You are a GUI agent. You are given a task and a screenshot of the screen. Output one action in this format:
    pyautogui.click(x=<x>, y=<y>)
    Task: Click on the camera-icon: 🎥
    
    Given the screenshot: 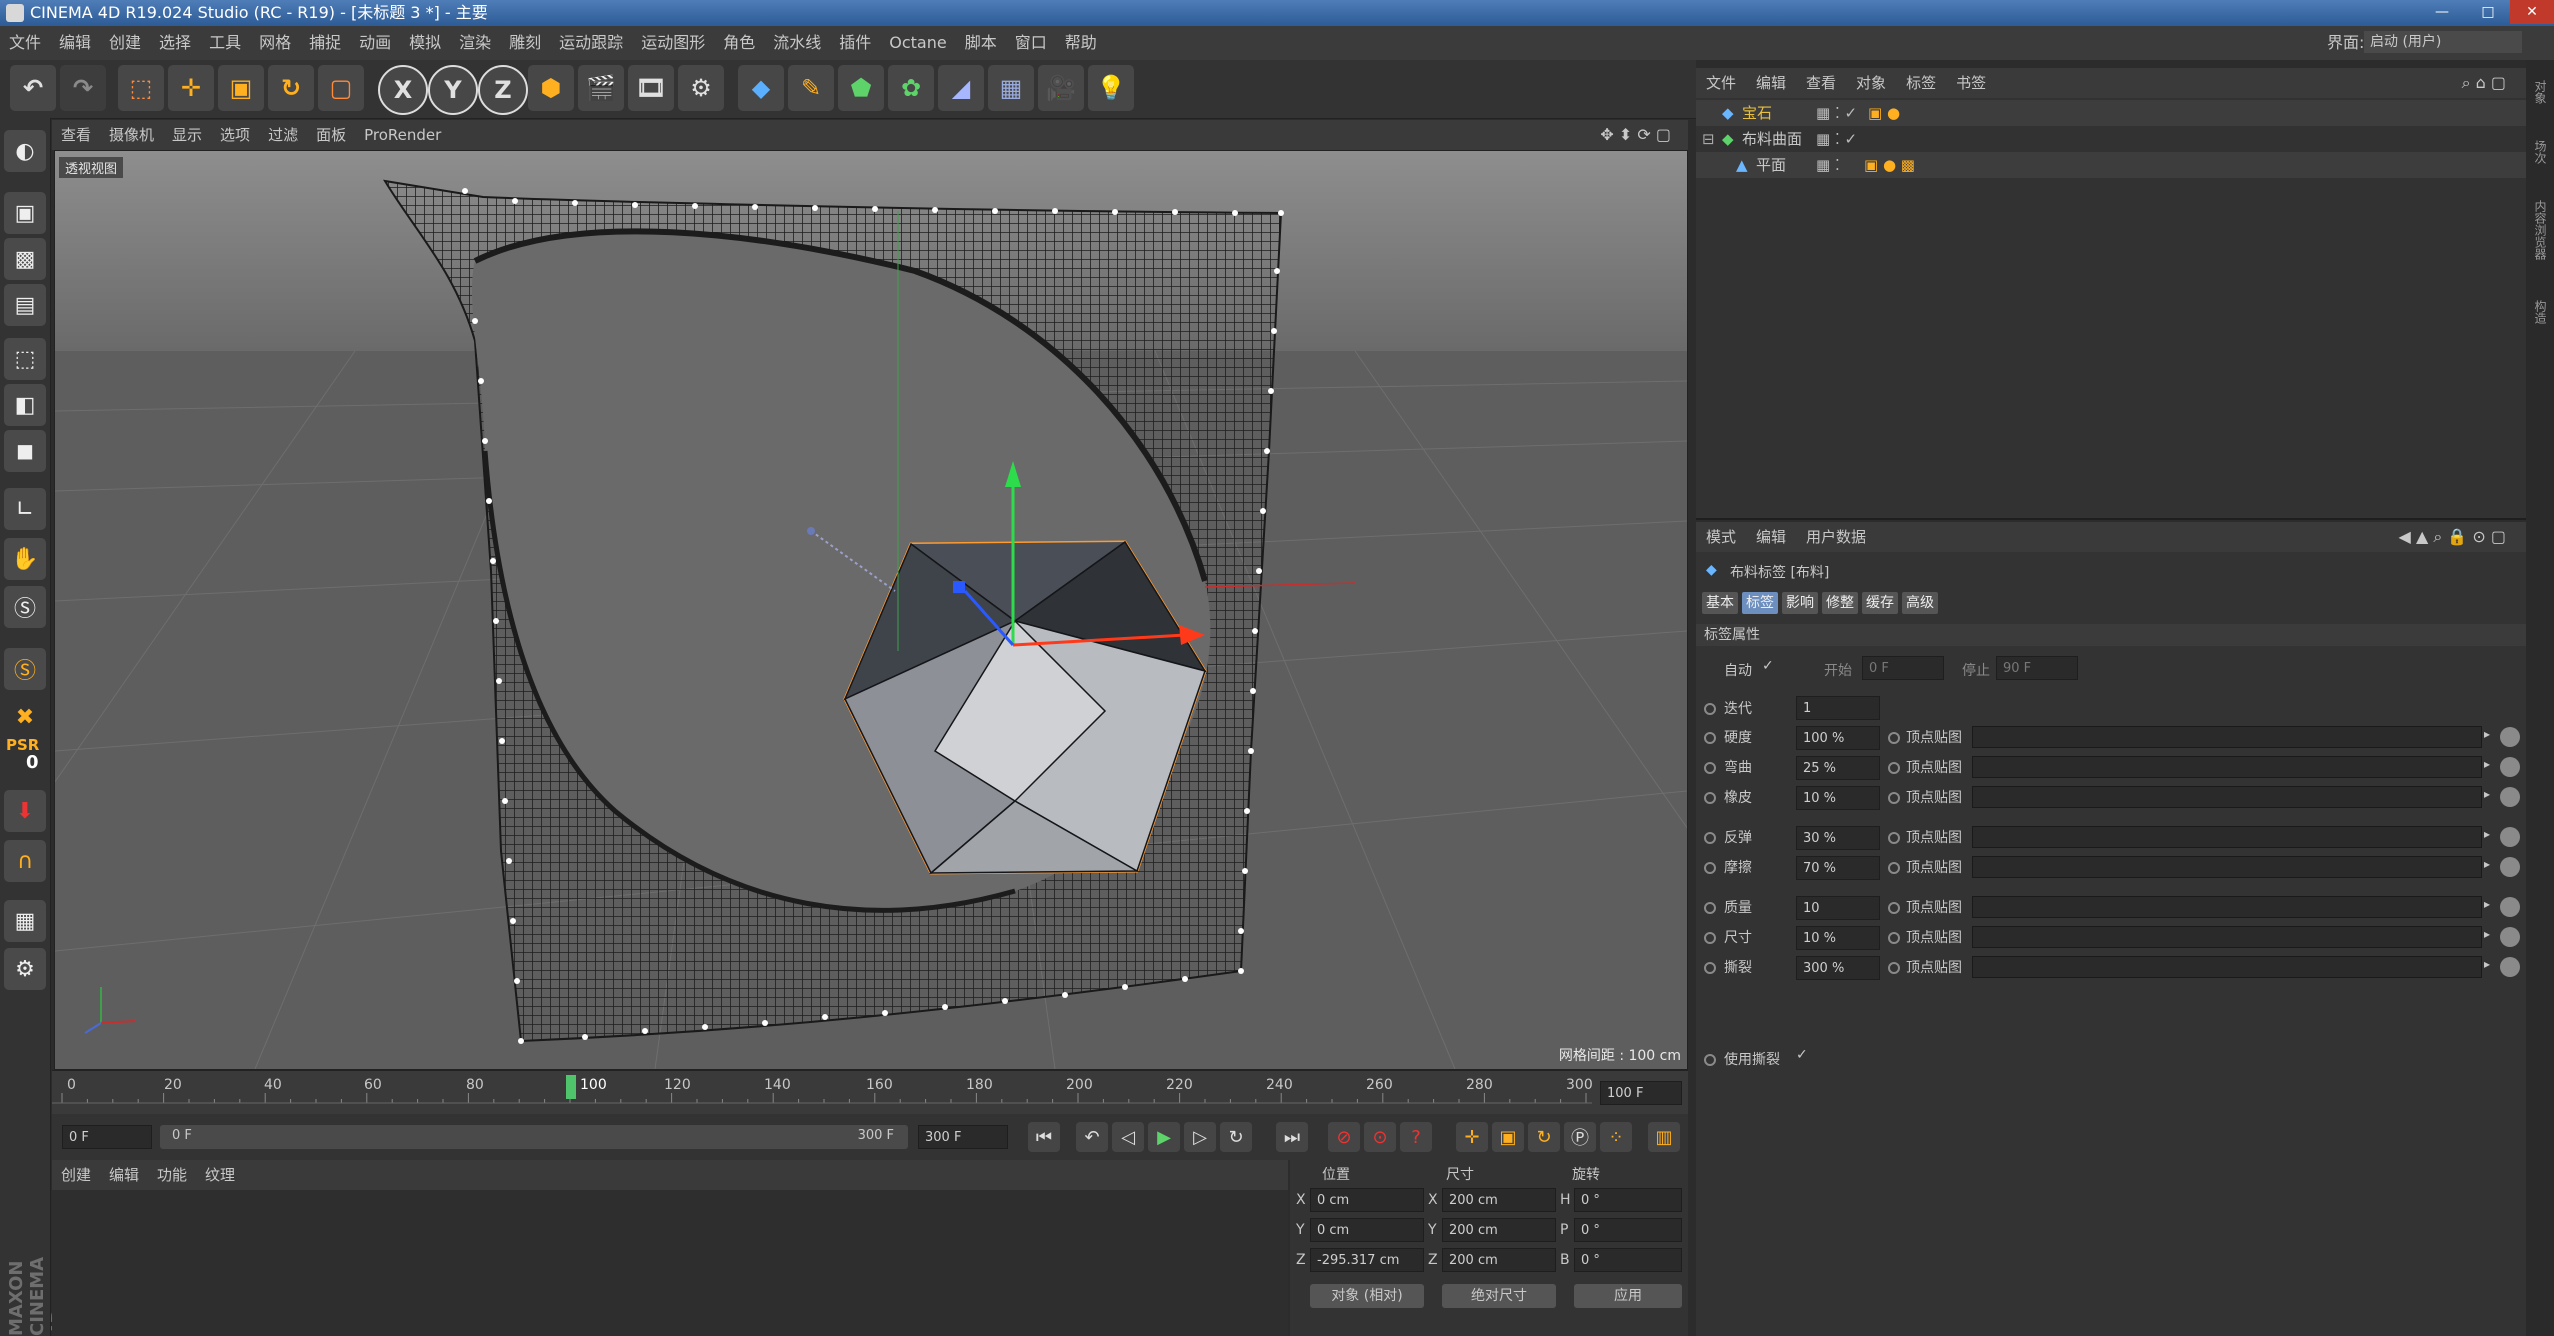 What is the action you would take?
    pyautogui.click(x=1061, y=88)
    